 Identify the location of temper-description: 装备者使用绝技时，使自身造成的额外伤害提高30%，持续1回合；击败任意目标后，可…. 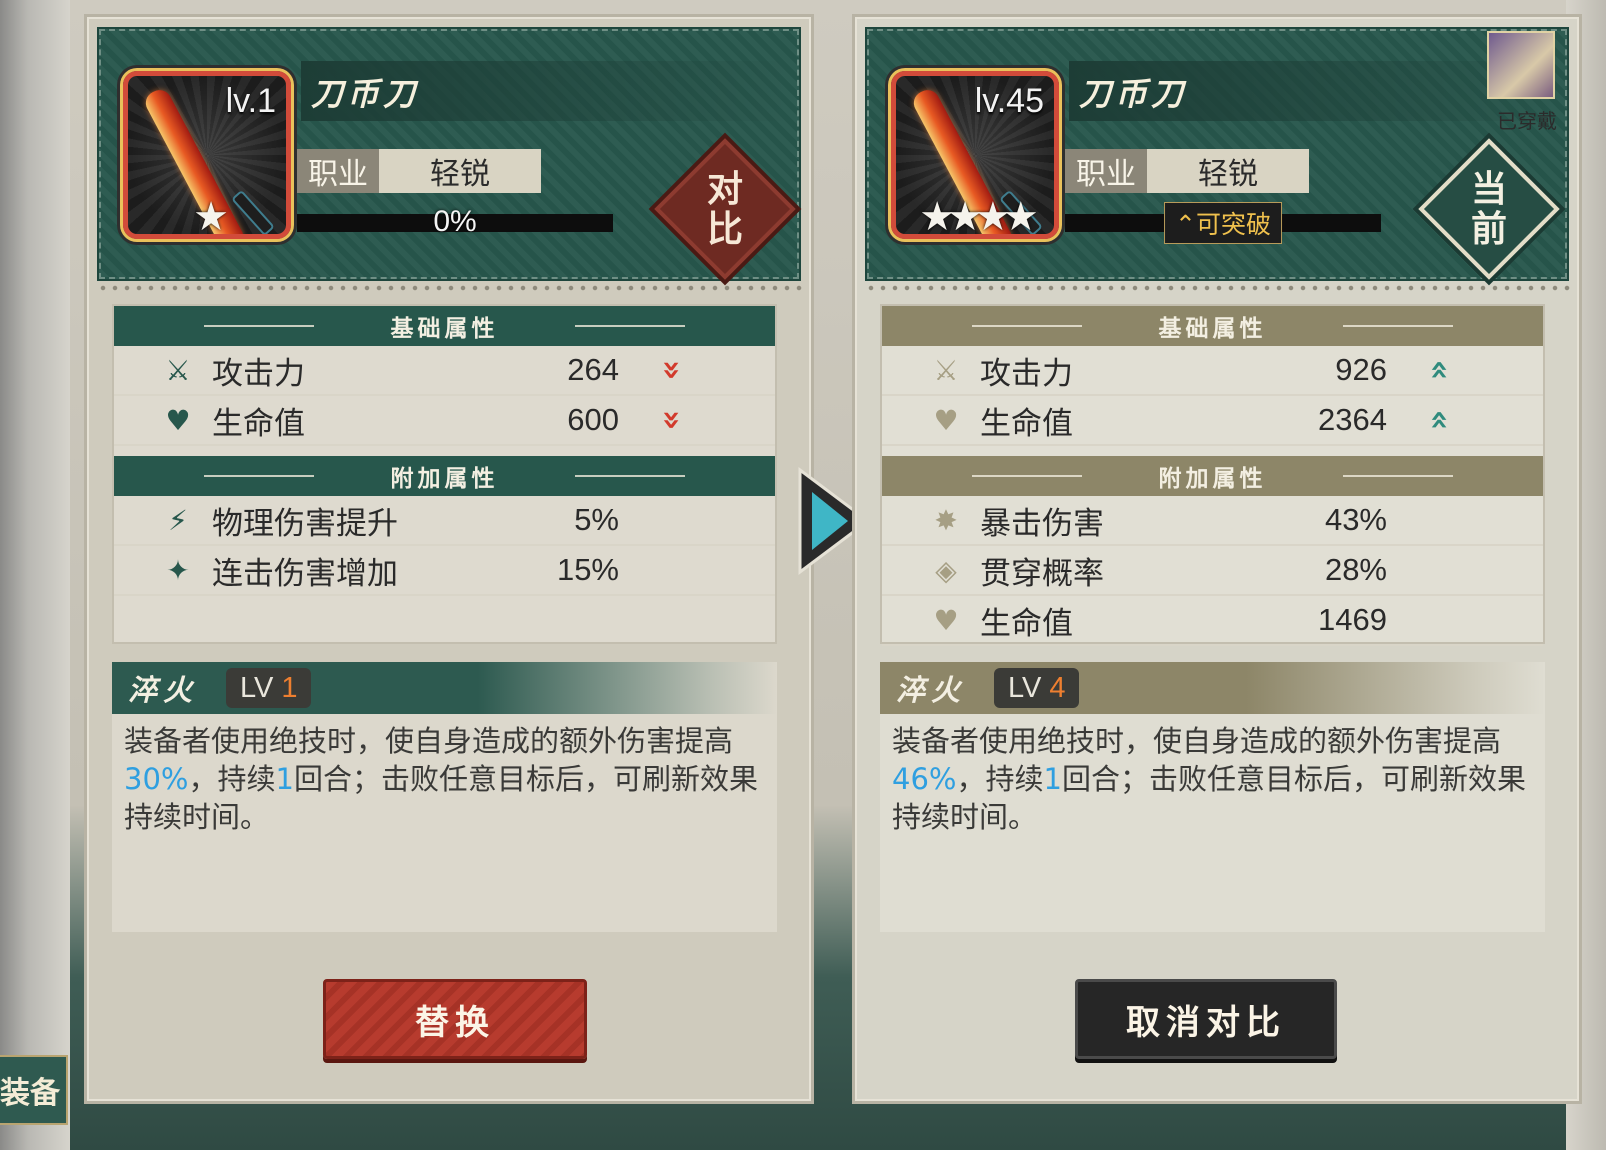
(441, 779).